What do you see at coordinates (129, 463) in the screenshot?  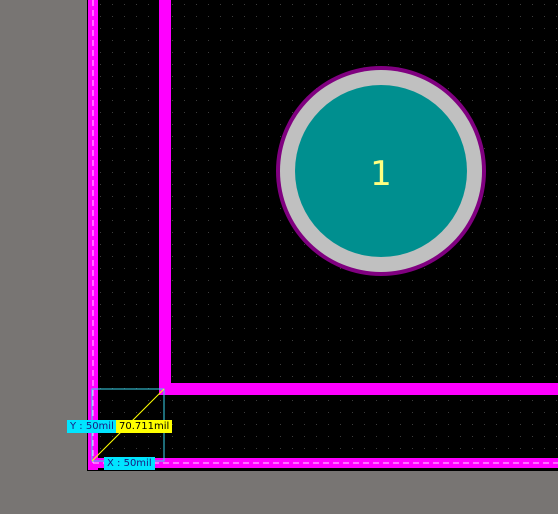 I see `measure-x-label: X : 50mil` at bounding box center [129, 463].